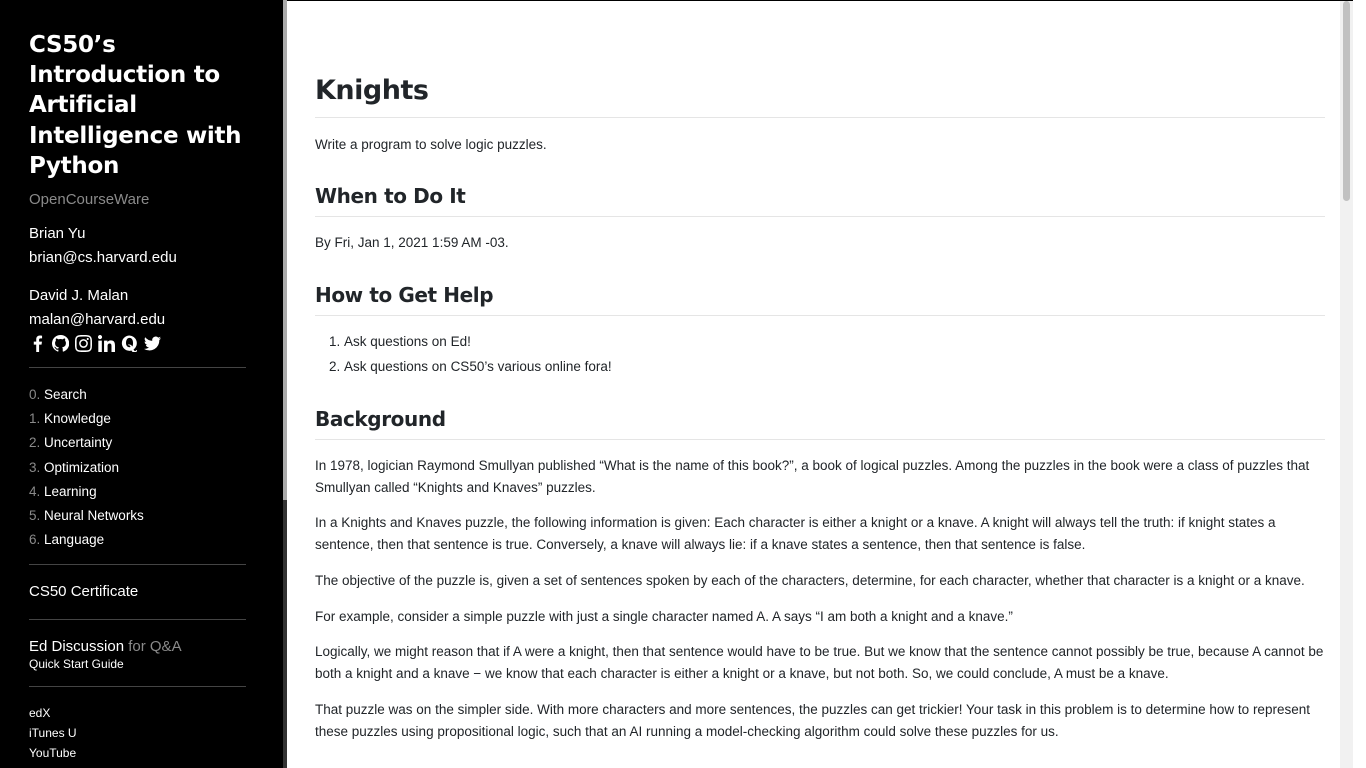 This screenshot has height=768, width=1366. What do you see at coordinates (152, 343) in the screenshot?
I see `twitter-icon` at bounding box center [152, 343].